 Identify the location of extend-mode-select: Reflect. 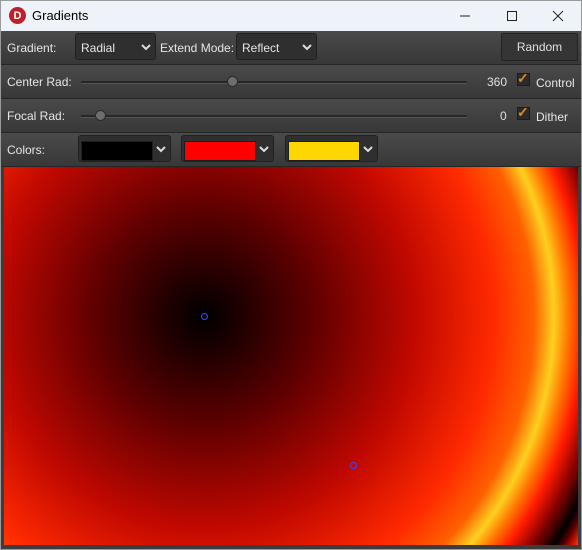
(276, 46).